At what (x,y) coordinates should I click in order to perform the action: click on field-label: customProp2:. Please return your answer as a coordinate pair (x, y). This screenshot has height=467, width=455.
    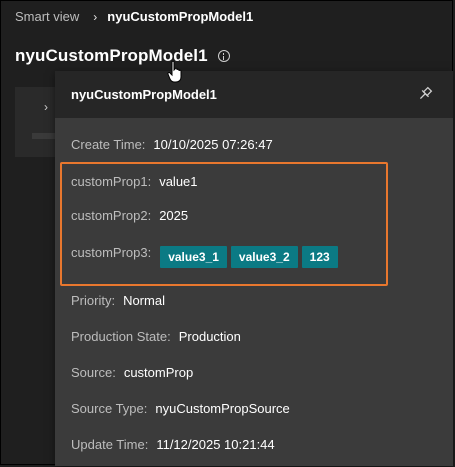
    Looking at the image, I should click on (111, 215).